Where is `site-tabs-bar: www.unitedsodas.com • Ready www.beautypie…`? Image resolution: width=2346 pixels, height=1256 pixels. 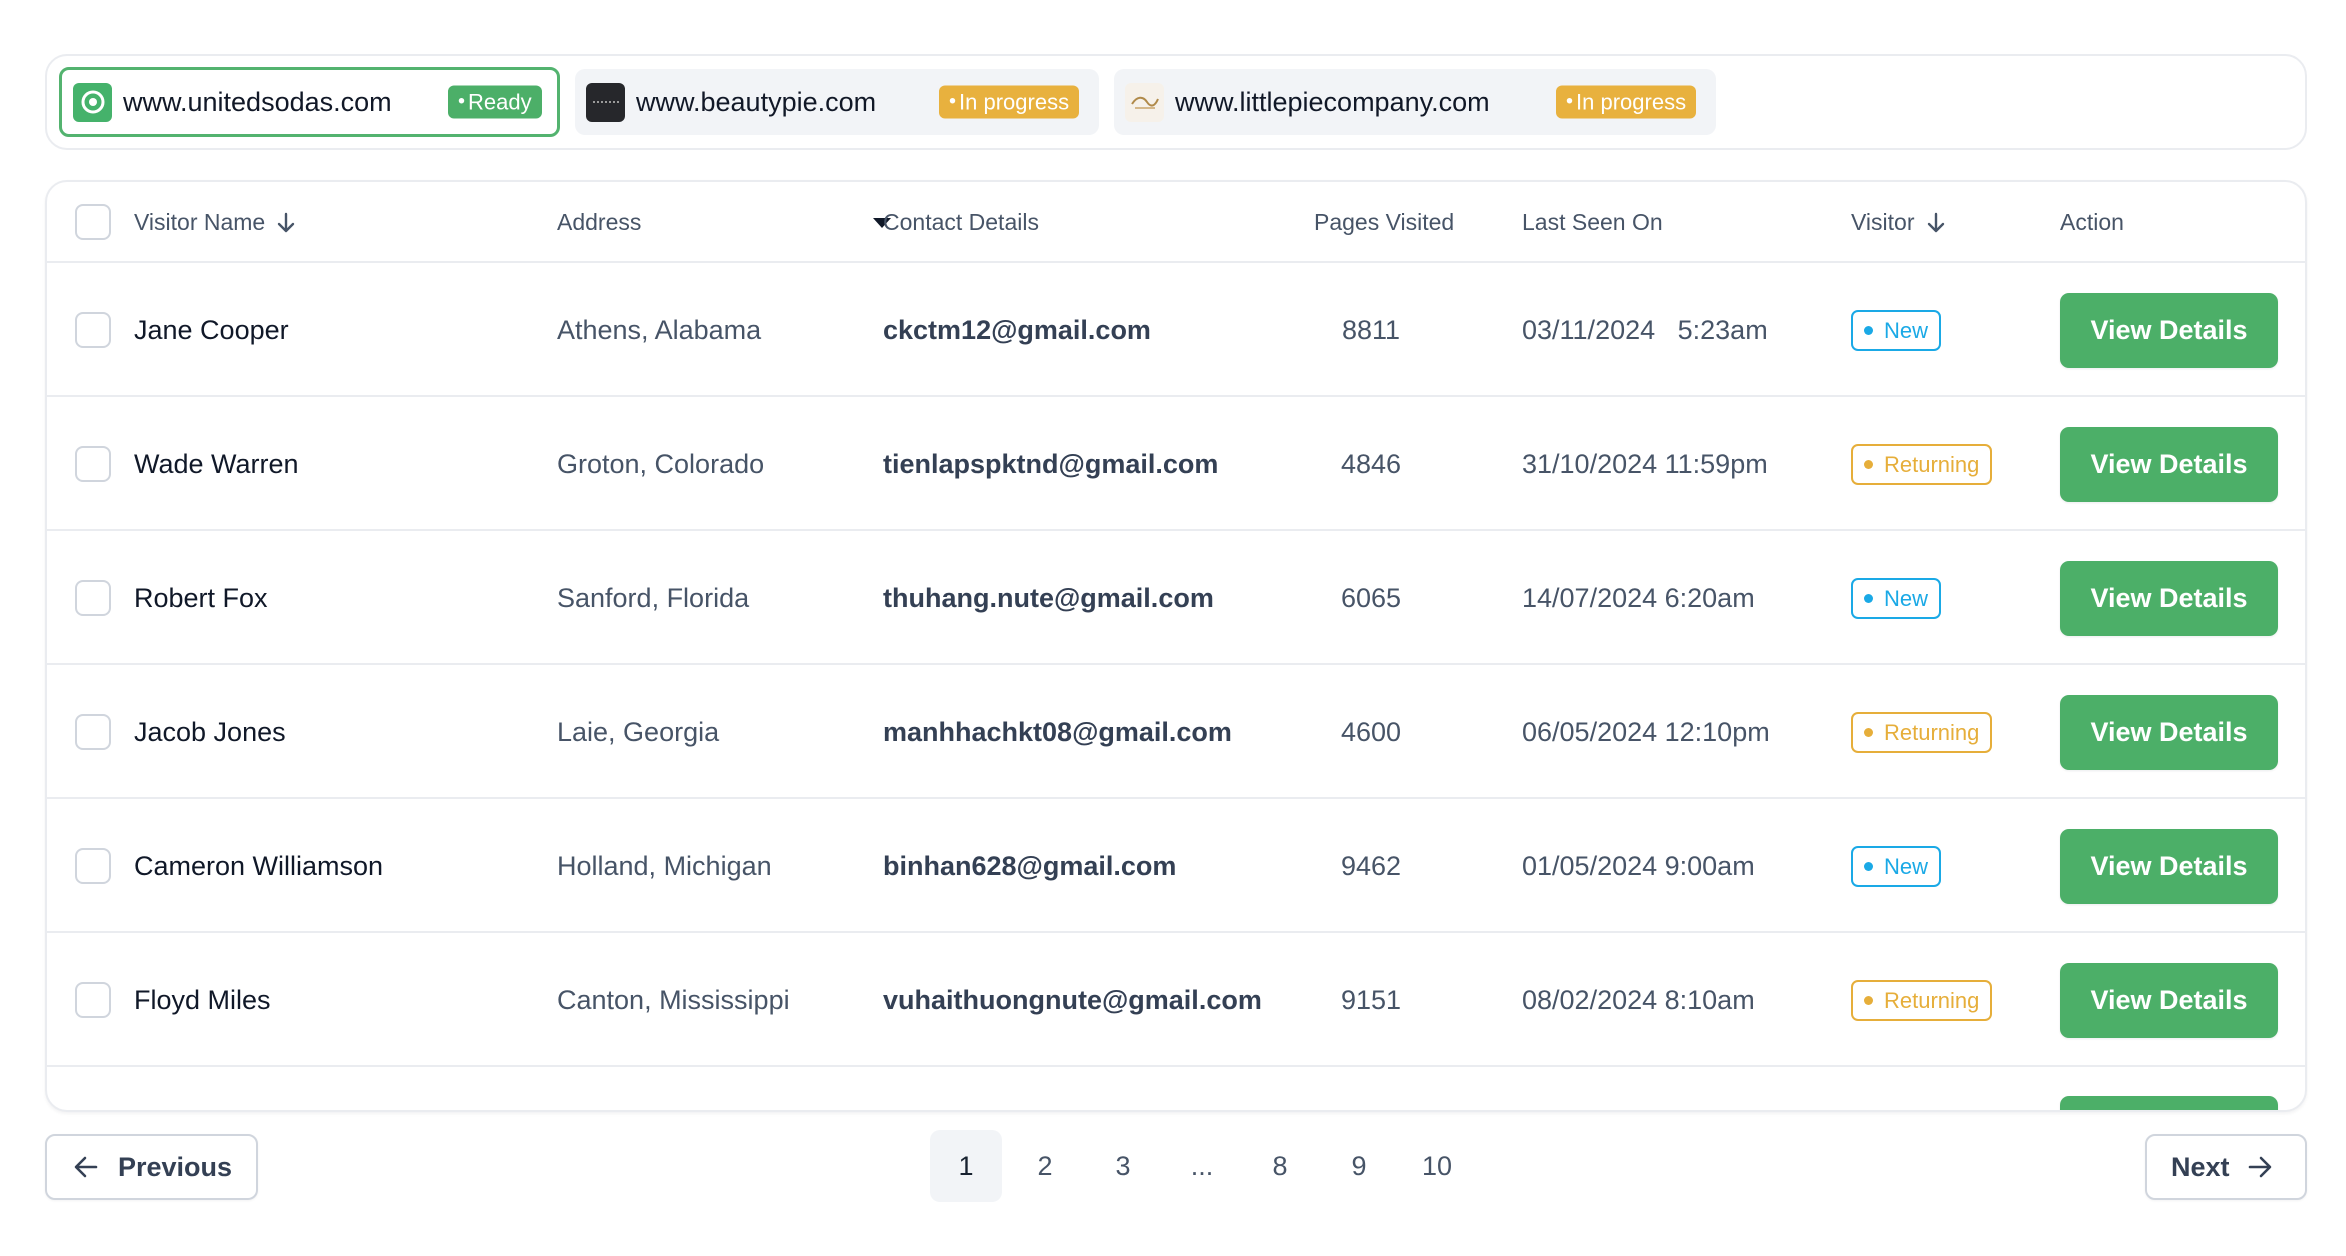
site-tabs-bar: www.unitedsodas.com • Ready www.beautypie… is located at coordinates (1176, 102).